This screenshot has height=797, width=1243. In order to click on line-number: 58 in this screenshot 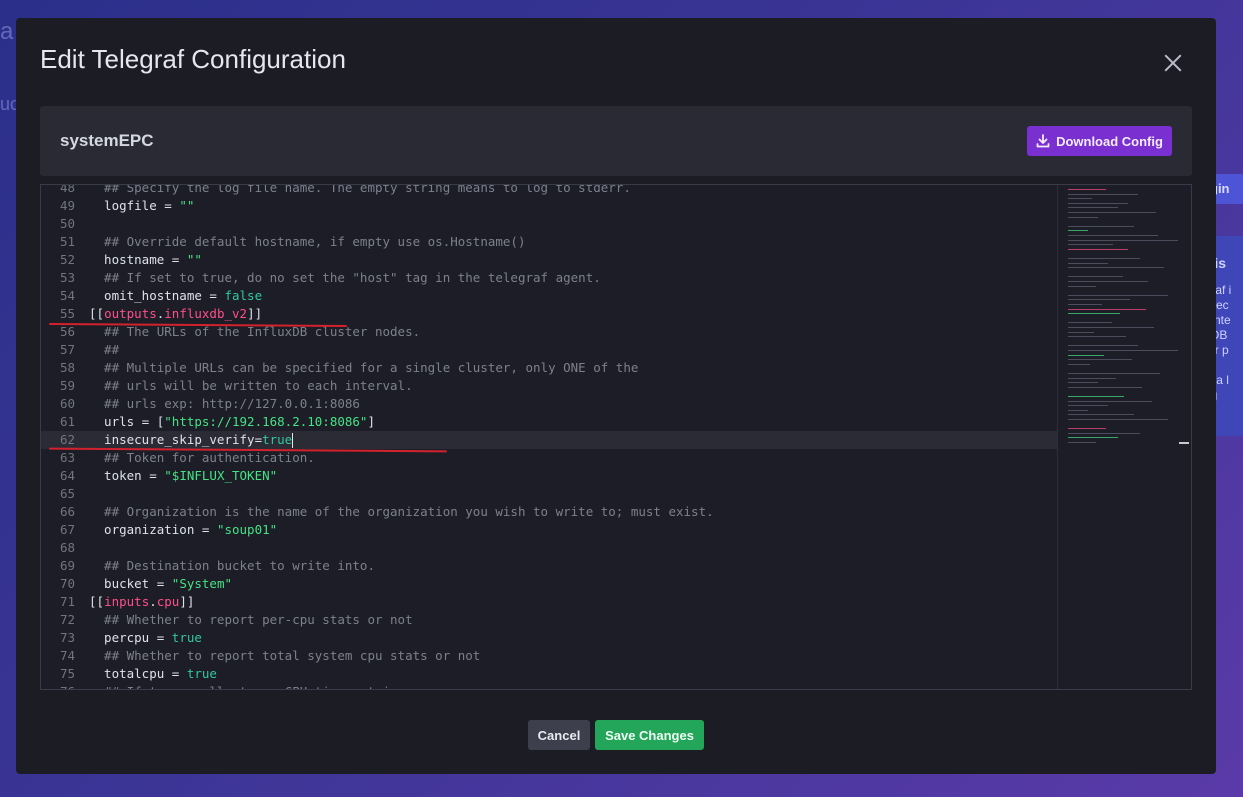, I will do `click(67, 367)`.